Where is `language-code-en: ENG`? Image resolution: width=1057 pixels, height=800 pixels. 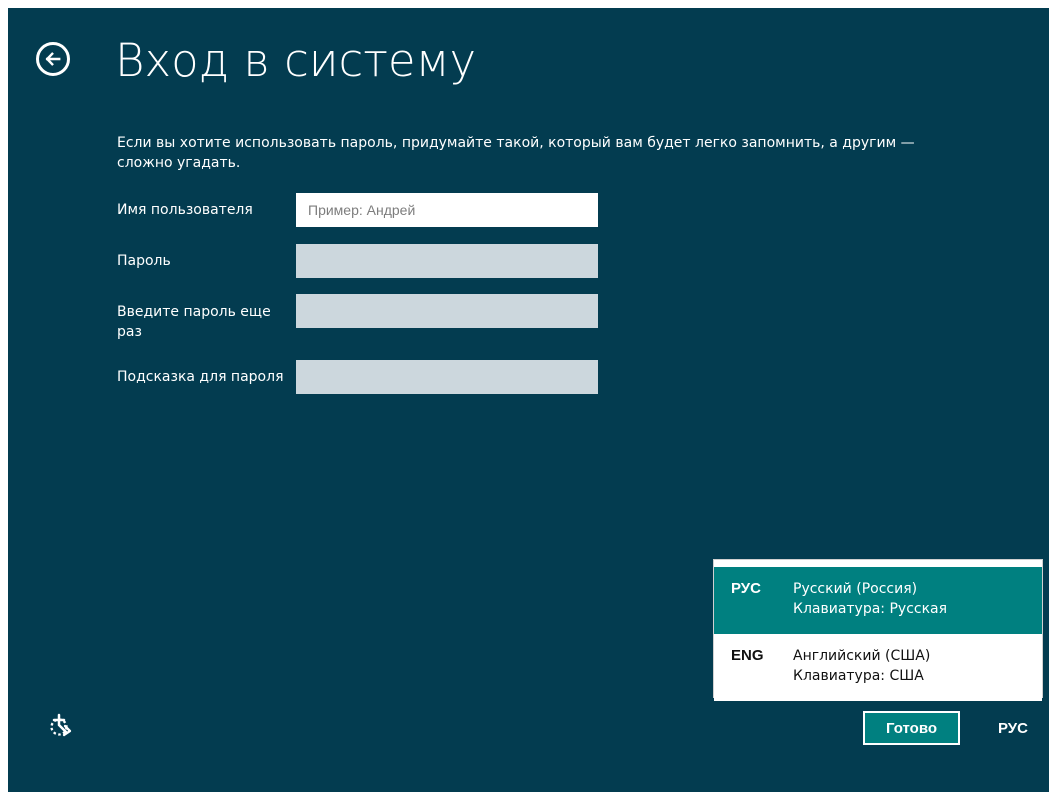 language-code-en: ENG is located at coordinates (747, 655).